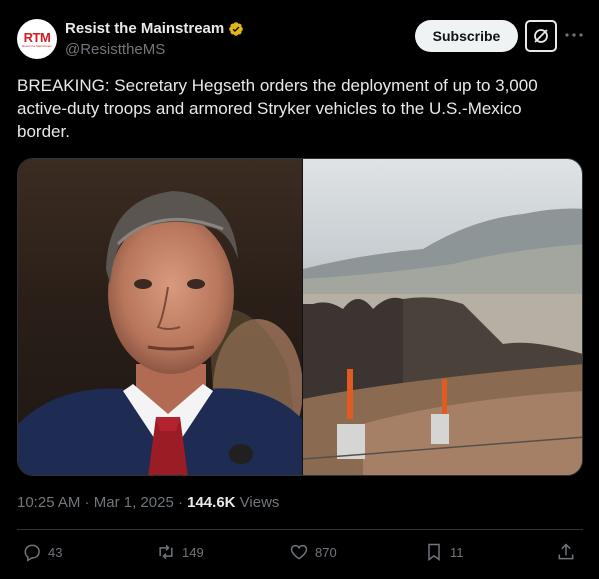 This screenshot has width=599, height=579. I want to click on repost-icon, so click(166, 552).